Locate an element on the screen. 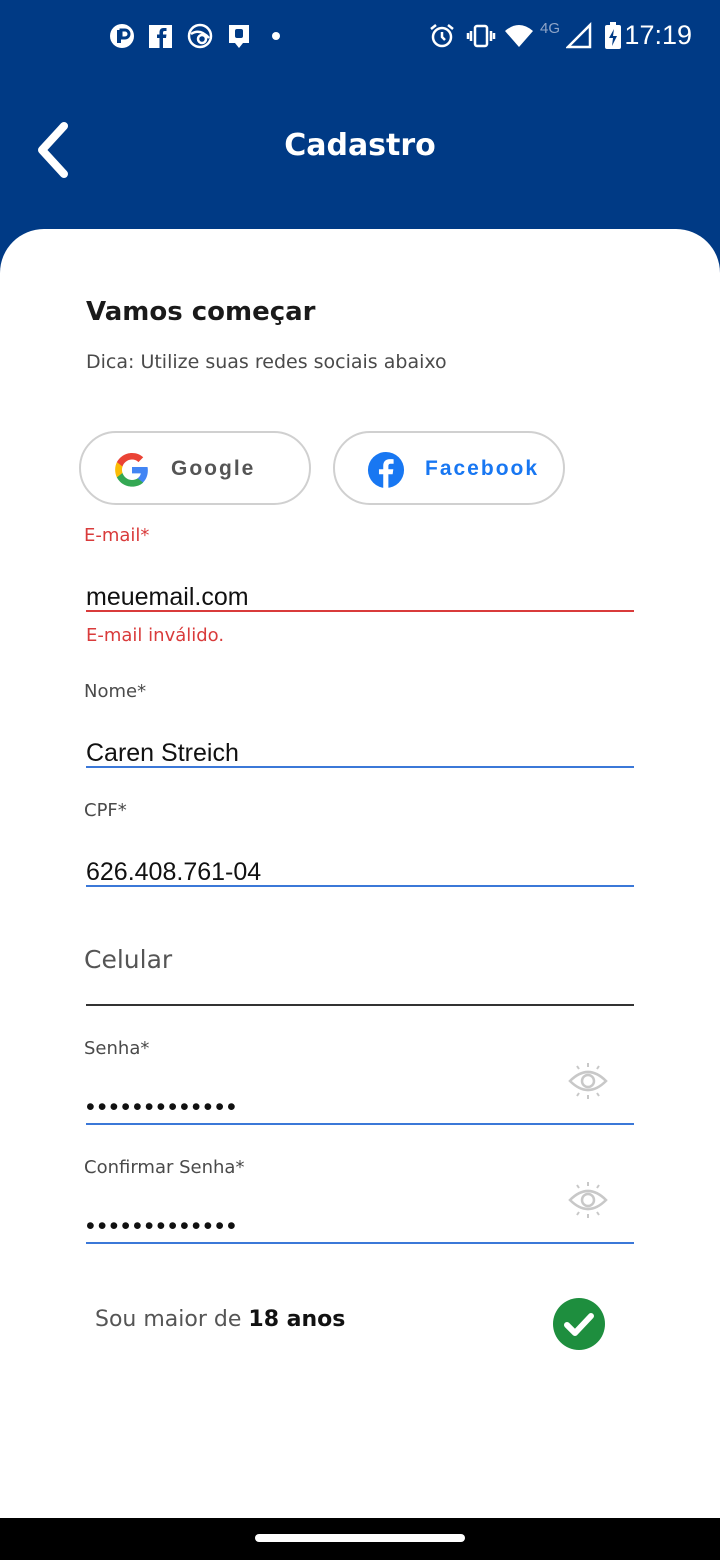  phone-underline is located at coordinates (360, 1005).